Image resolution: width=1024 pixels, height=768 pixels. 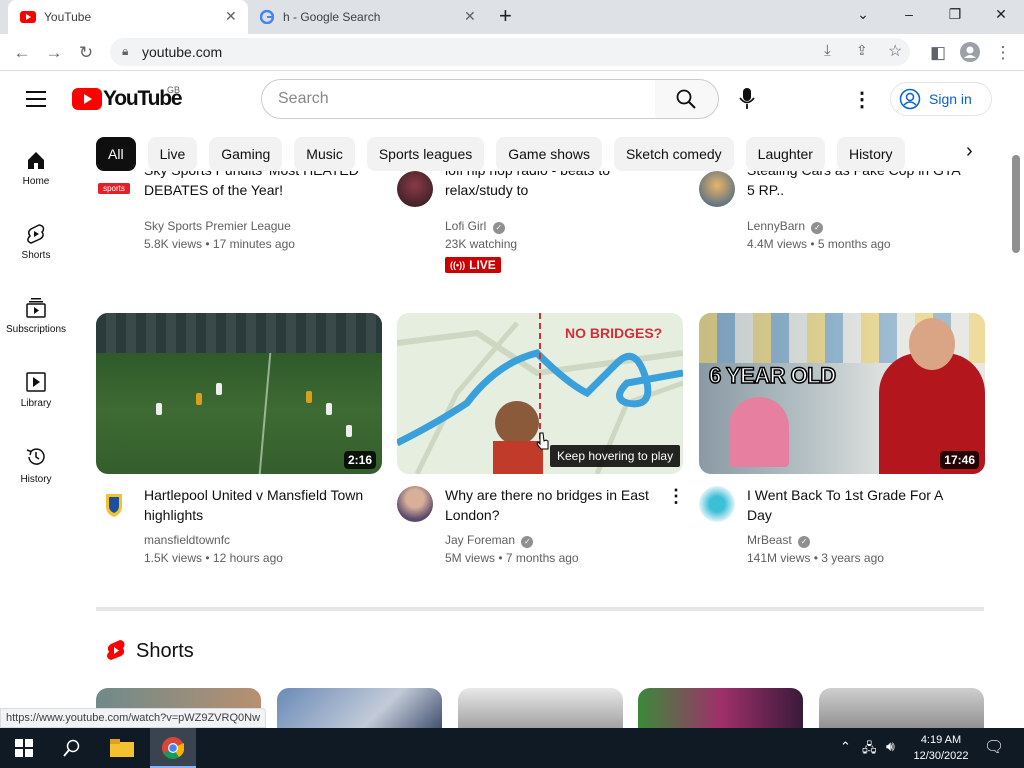 I want to click on search-button, so click(x=687, y=99).